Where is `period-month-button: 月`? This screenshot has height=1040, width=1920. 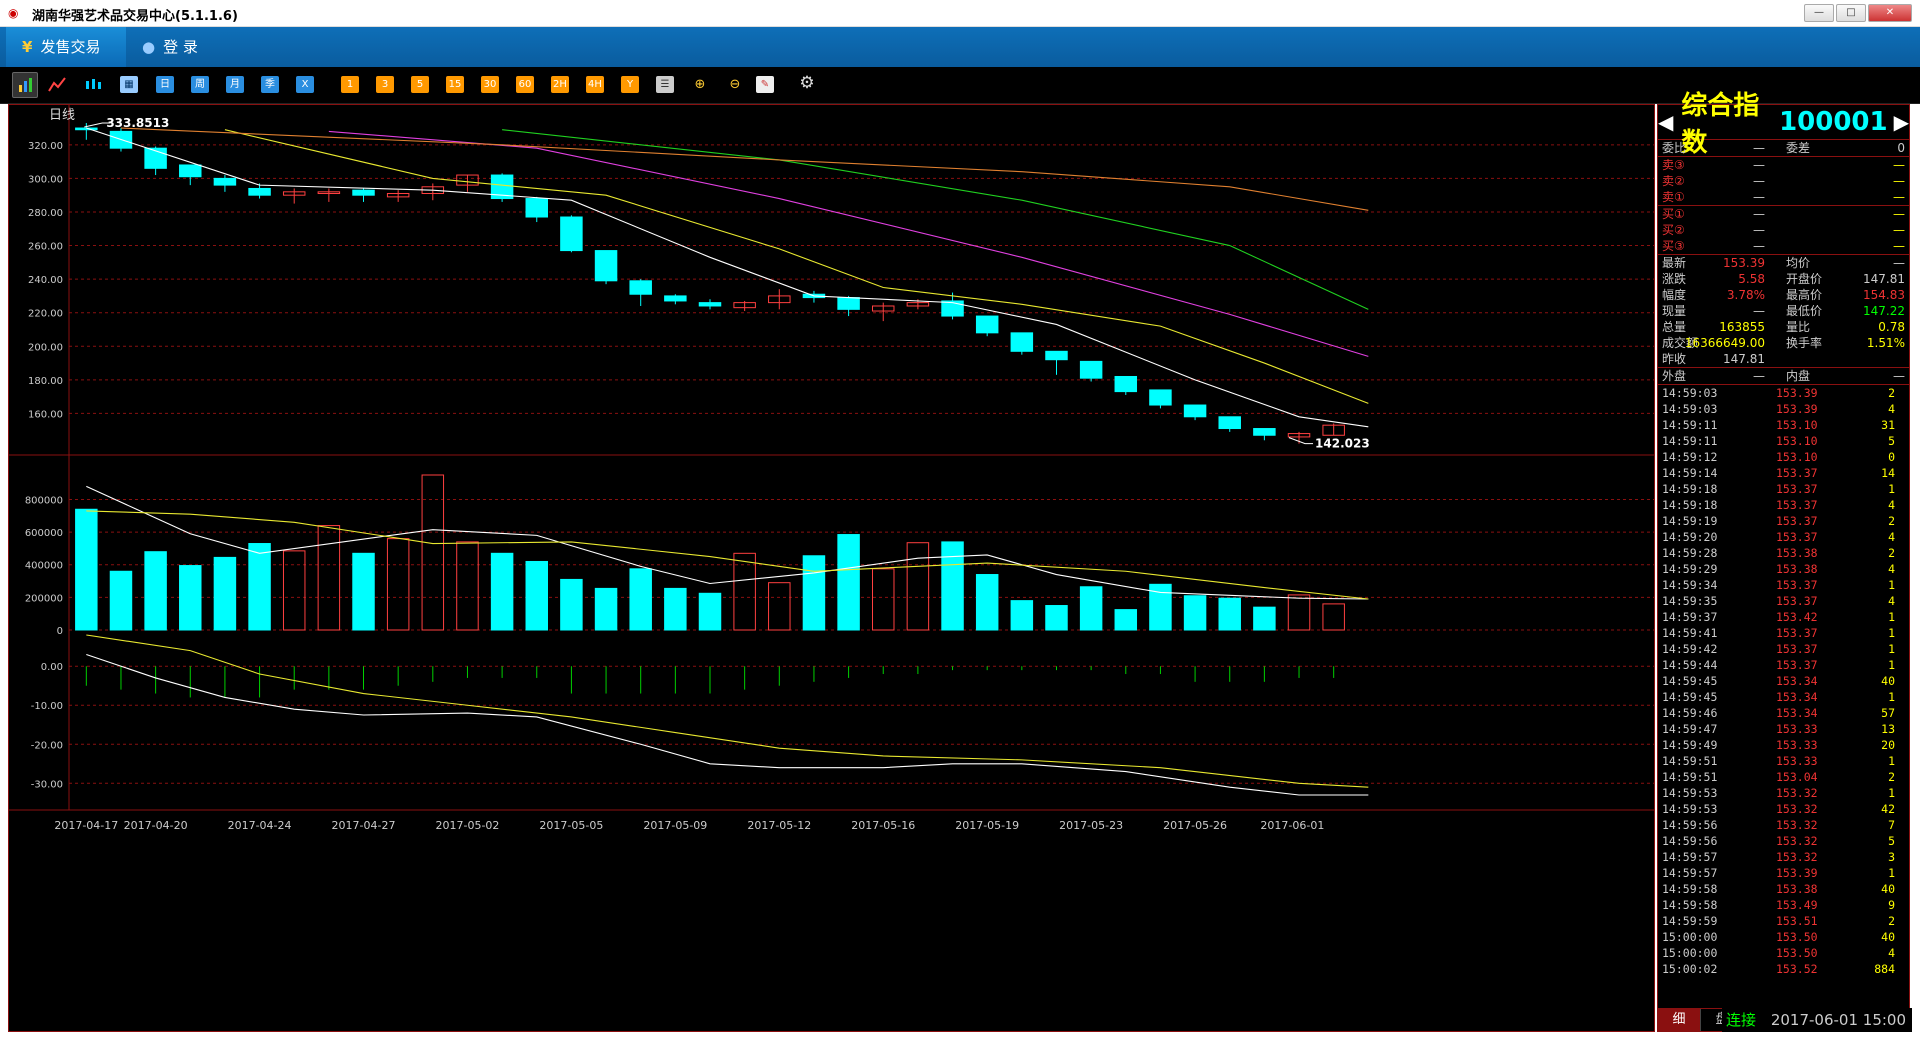 period-month-button: 月 is located at coordinates (235, 84).